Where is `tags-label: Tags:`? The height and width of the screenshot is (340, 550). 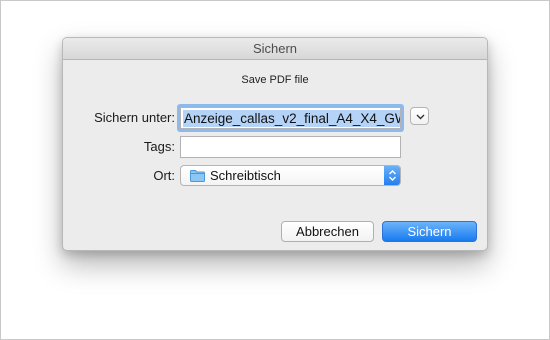
tags-label: Tags: is located at coordinates (159, 146).